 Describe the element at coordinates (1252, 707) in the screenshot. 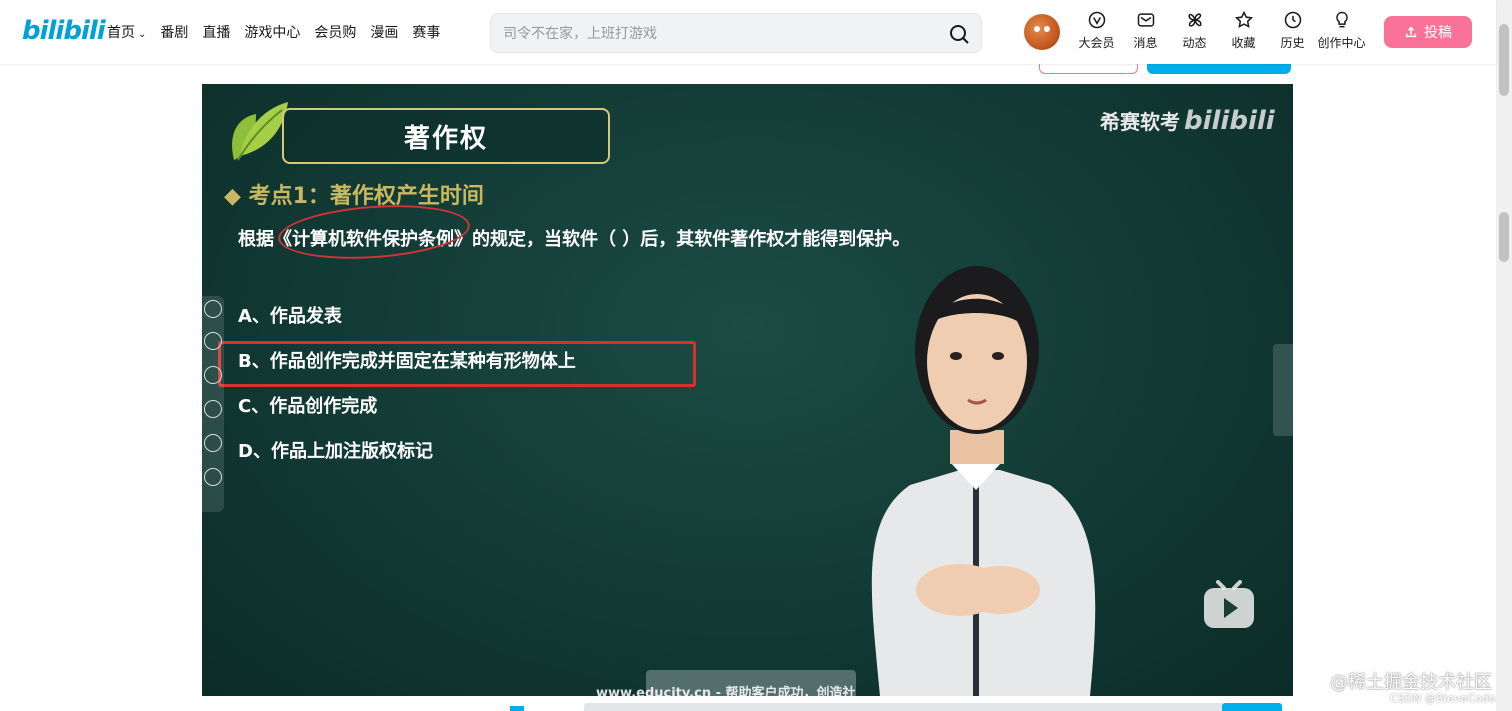

I see `send-button-peek` at that location.